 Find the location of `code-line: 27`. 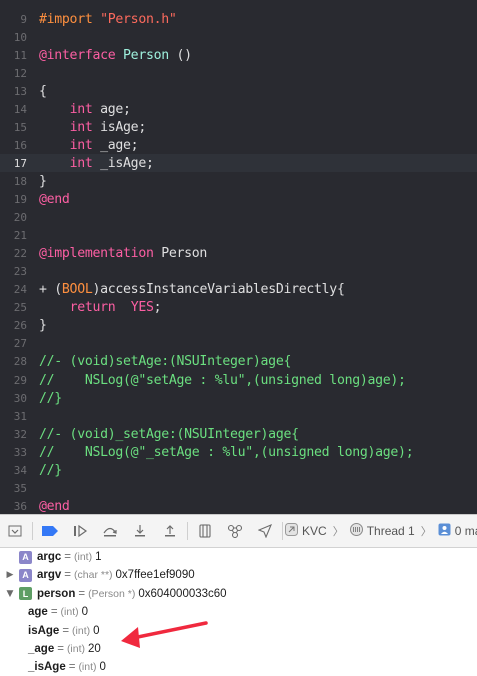

code-line: 27 is located at coordinates (238, 344).